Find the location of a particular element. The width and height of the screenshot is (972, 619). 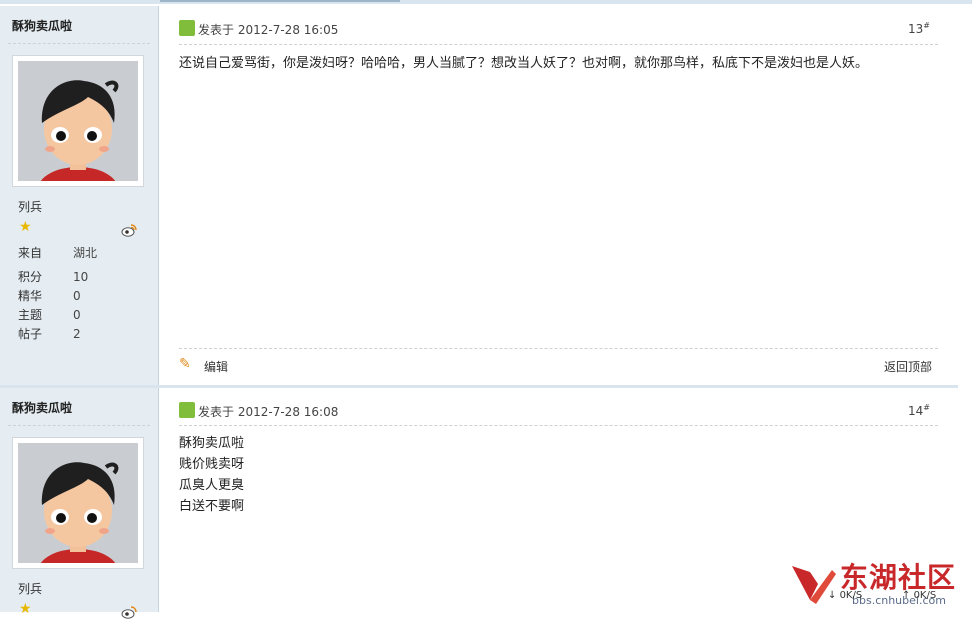

posted-time-value: 2012-7-28 16:08 is located at coordinates (288, 412).